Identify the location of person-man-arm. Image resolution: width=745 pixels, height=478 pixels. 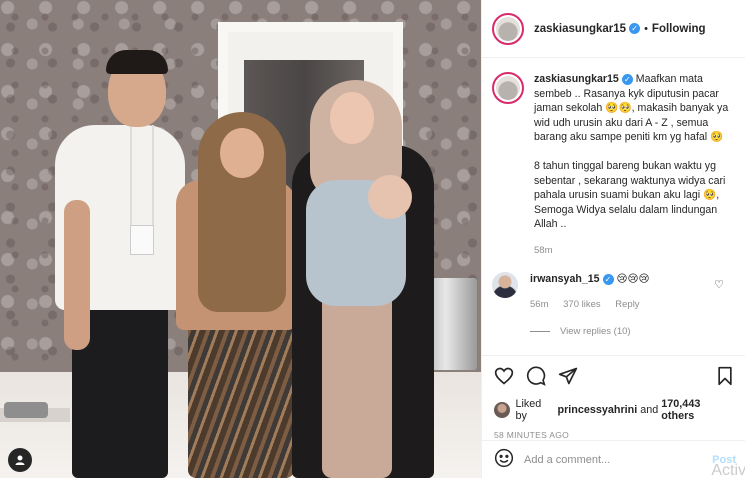
(77, 275).